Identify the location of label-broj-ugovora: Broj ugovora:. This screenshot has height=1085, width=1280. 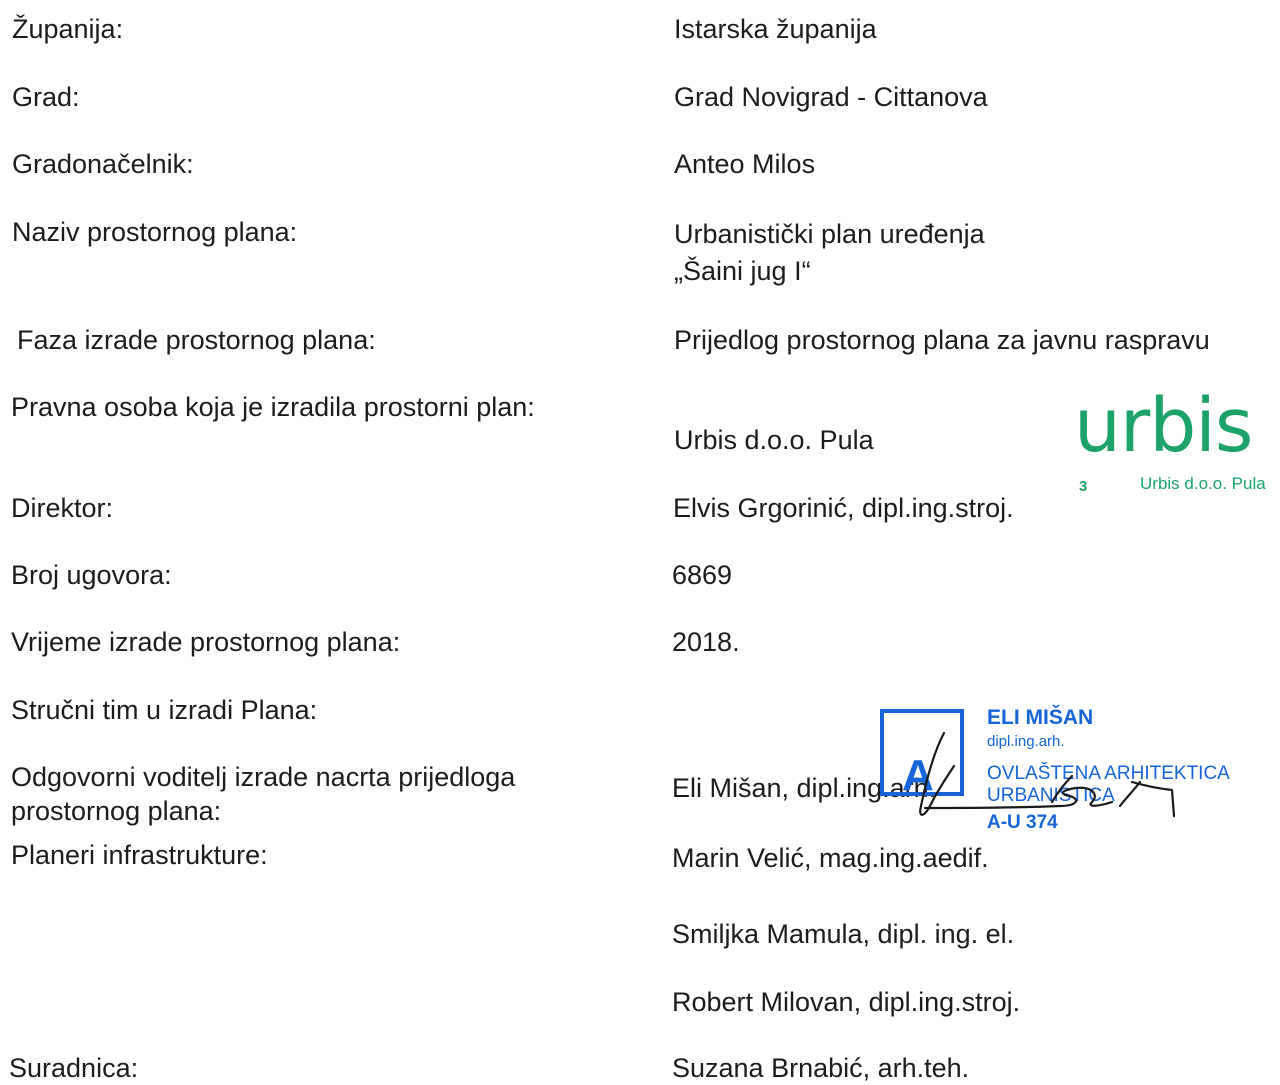
(91, 575).